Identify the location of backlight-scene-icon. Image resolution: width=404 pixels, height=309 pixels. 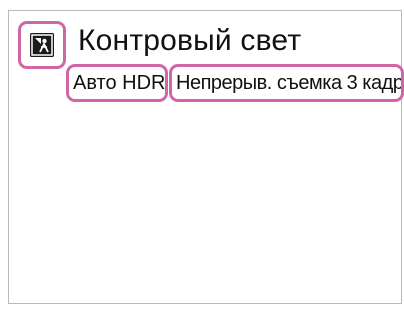
(42, 45).